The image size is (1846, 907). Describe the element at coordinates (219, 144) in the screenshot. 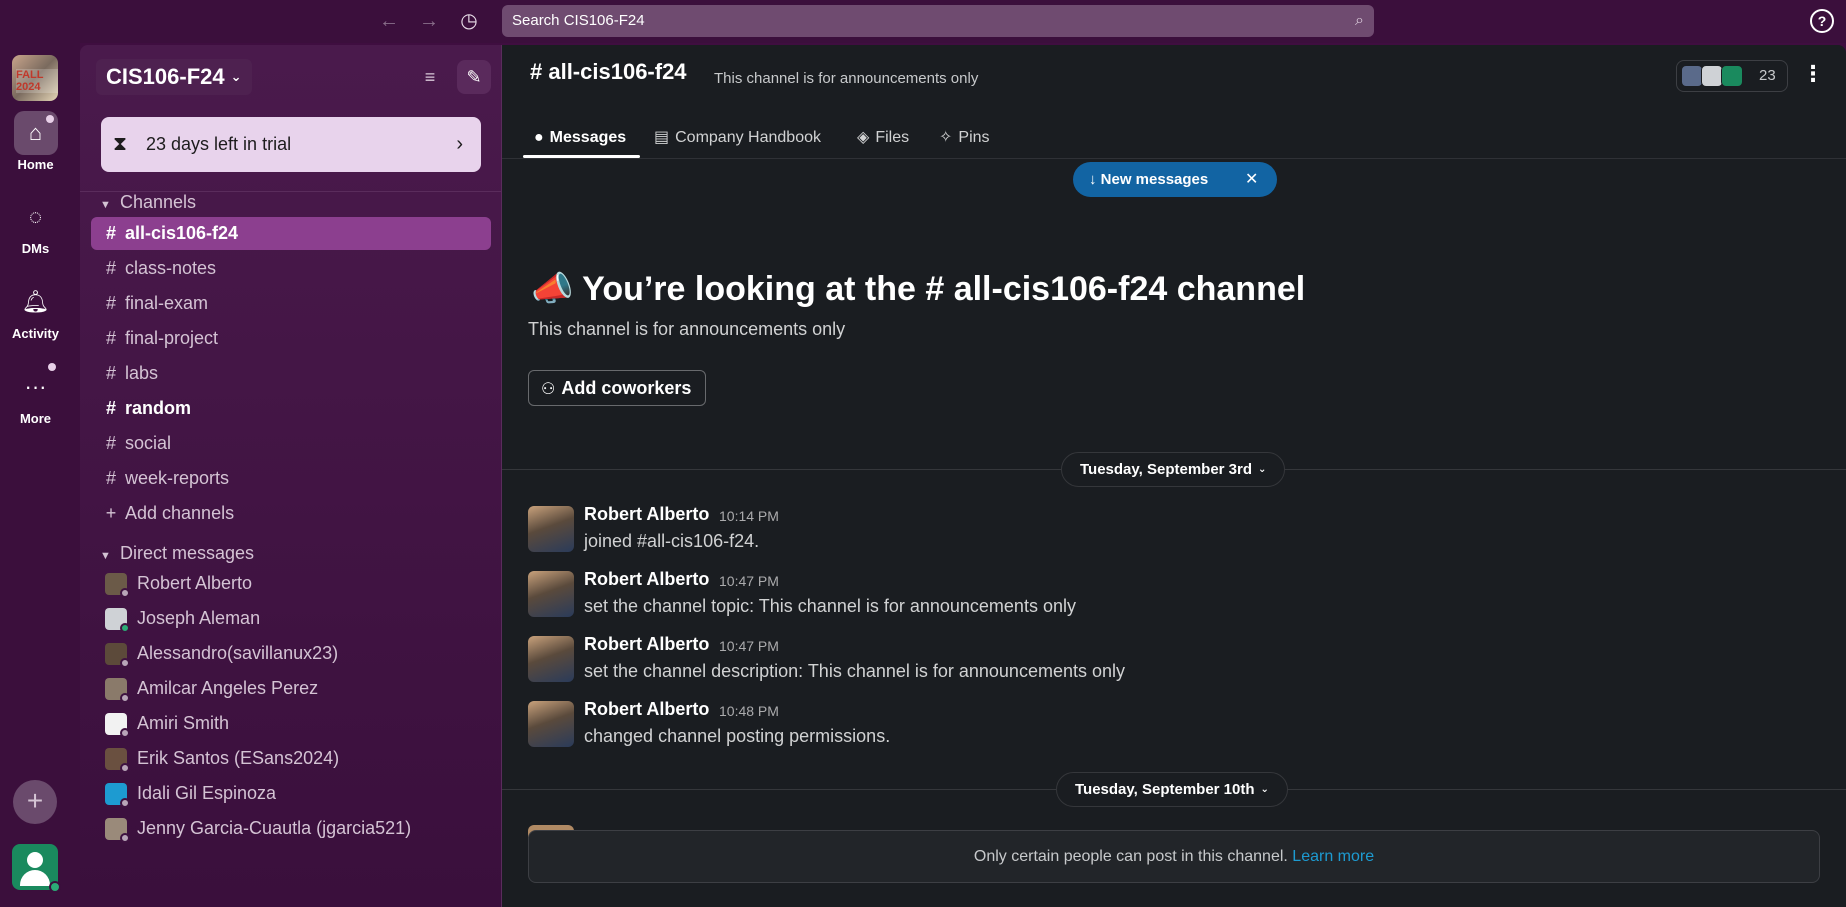

I see `trial-text: 23 days left in trial` at that location.